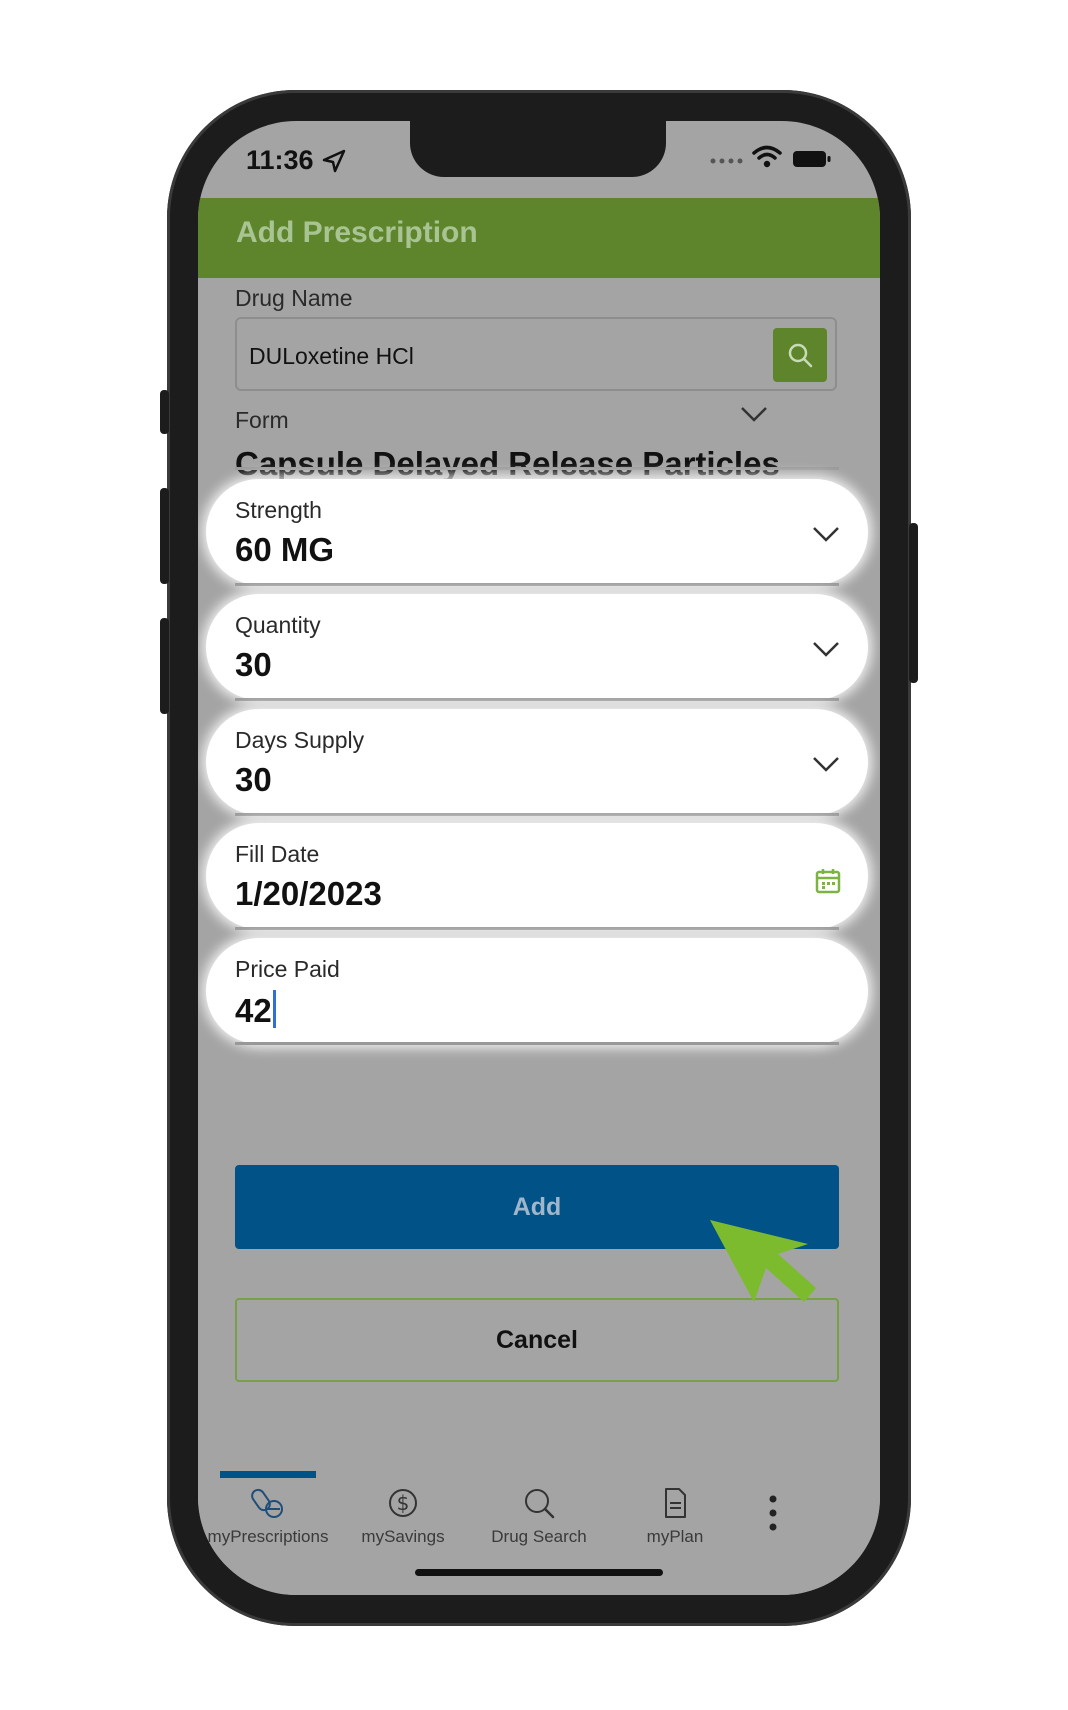 The image size is (1068, 1710). I want to click on form-value: Capsule Delayed Release Particles, so click(507, 464).